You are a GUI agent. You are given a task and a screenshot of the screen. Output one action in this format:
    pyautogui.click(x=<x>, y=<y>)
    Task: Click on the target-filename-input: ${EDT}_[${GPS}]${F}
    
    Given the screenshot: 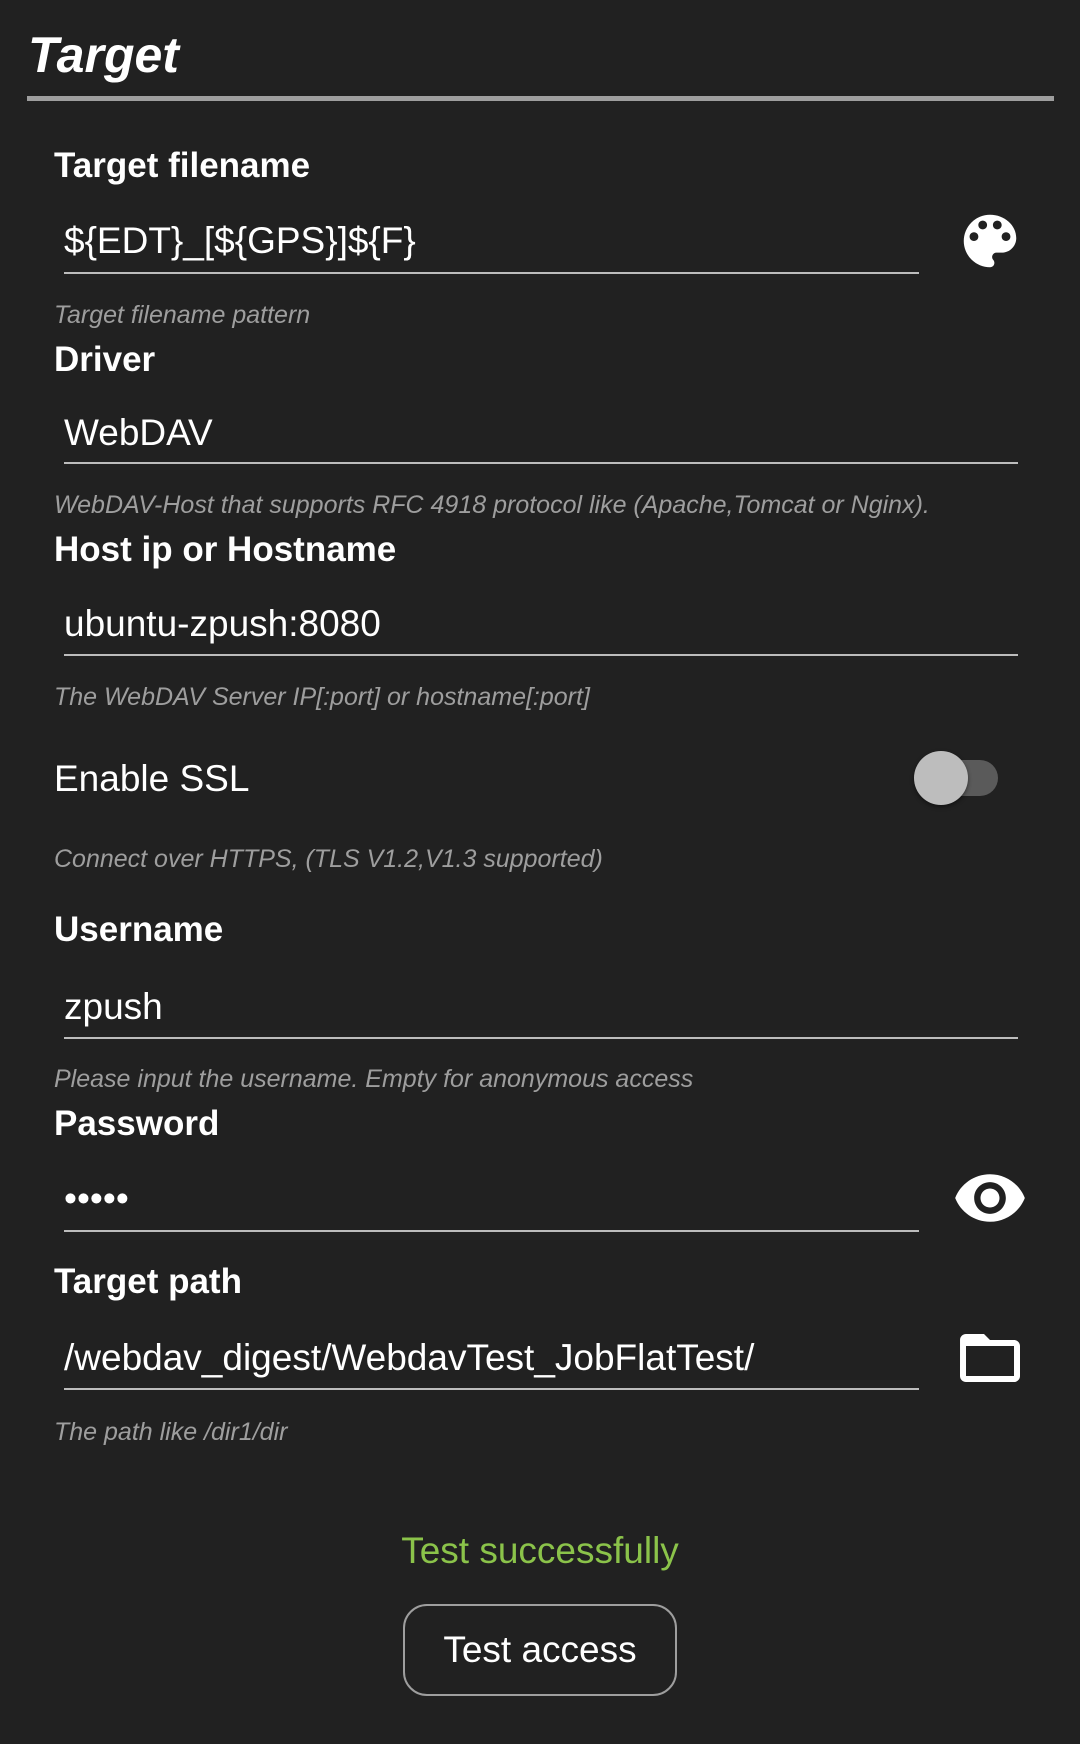 What is the action you would take?
    pyautogui.click(x=240, y=240)
    